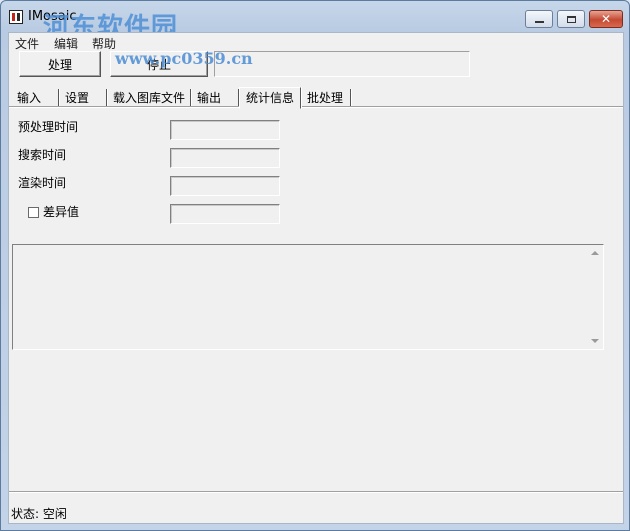 The height and width of the screenshot is (531, 630). What do you see at coordinates (149, 98) in the screenshot?
I see `tab-load-library: 载入图库文件` at bounding box center [149, 98].